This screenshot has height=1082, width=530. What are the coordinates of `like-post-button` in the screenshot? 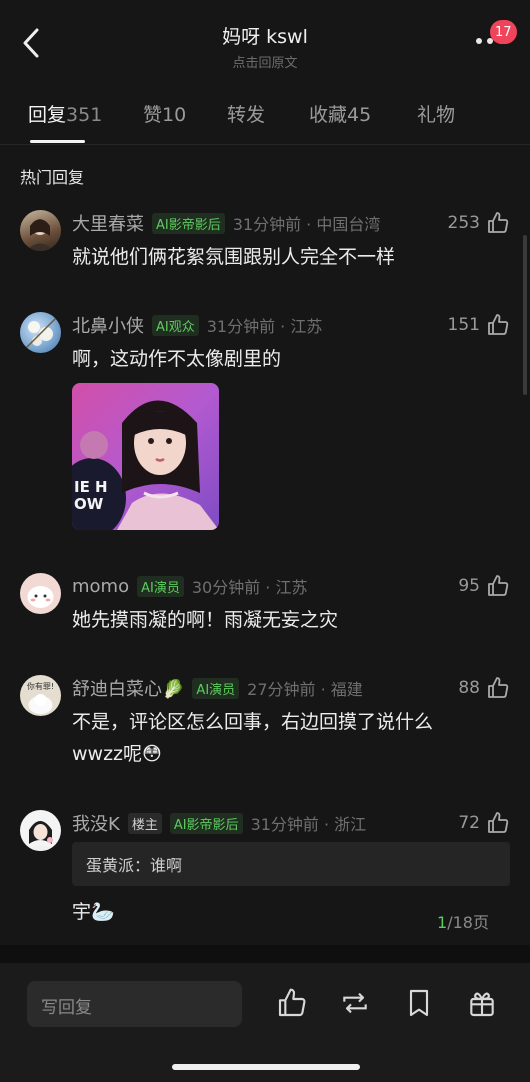 It's located at (292, 1003).